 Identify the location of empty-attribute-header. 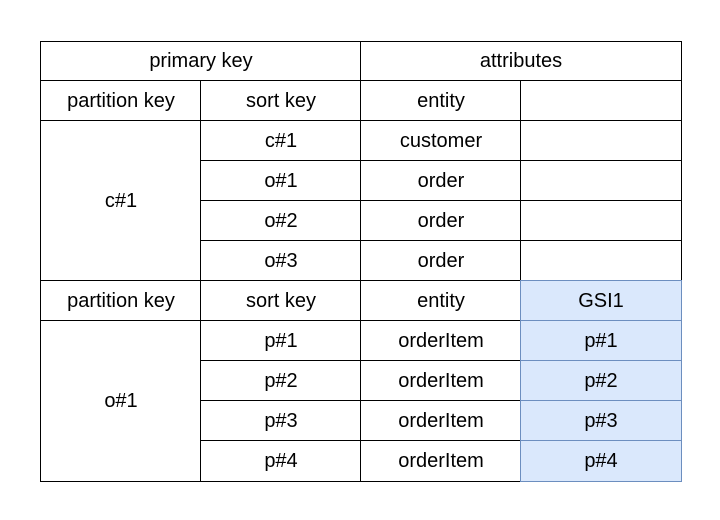
(601, 101).